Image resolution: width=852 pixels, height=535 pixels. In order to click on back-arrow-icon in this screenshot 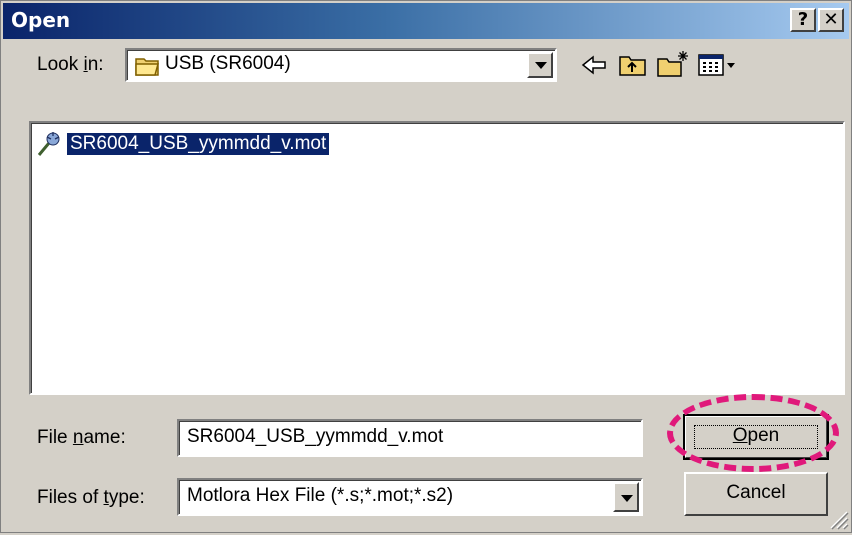, I will do `click(595, 70)`.